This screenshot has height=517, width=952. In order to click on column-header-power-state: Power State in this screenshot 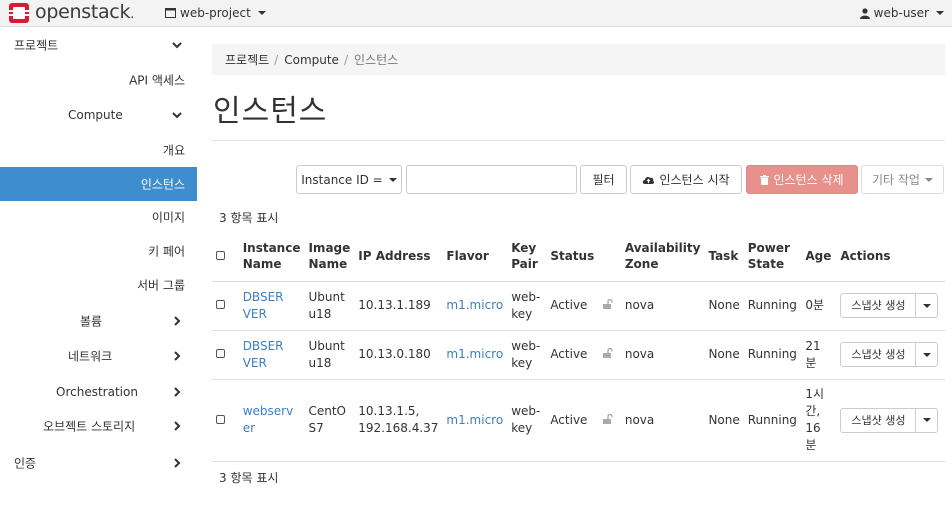, I will do `click(773, 256)`.